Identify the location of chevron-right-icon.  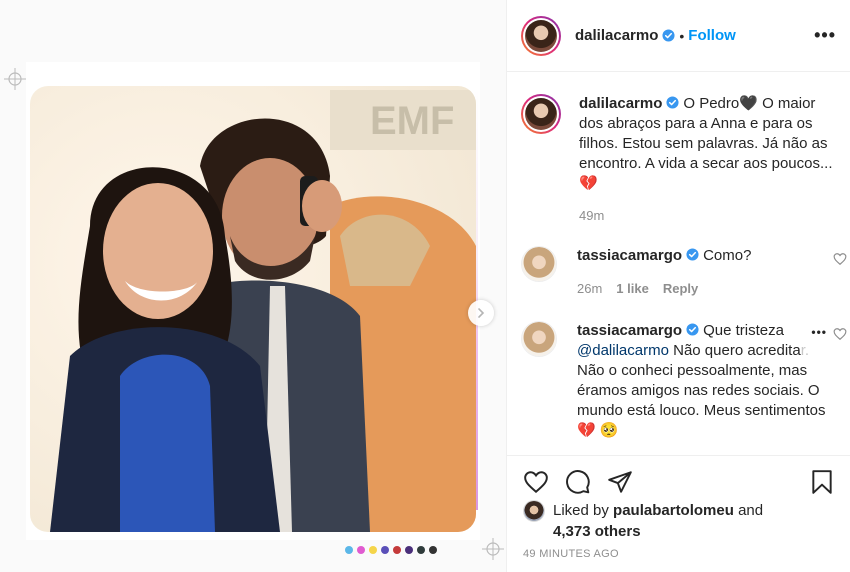
(481, 313).